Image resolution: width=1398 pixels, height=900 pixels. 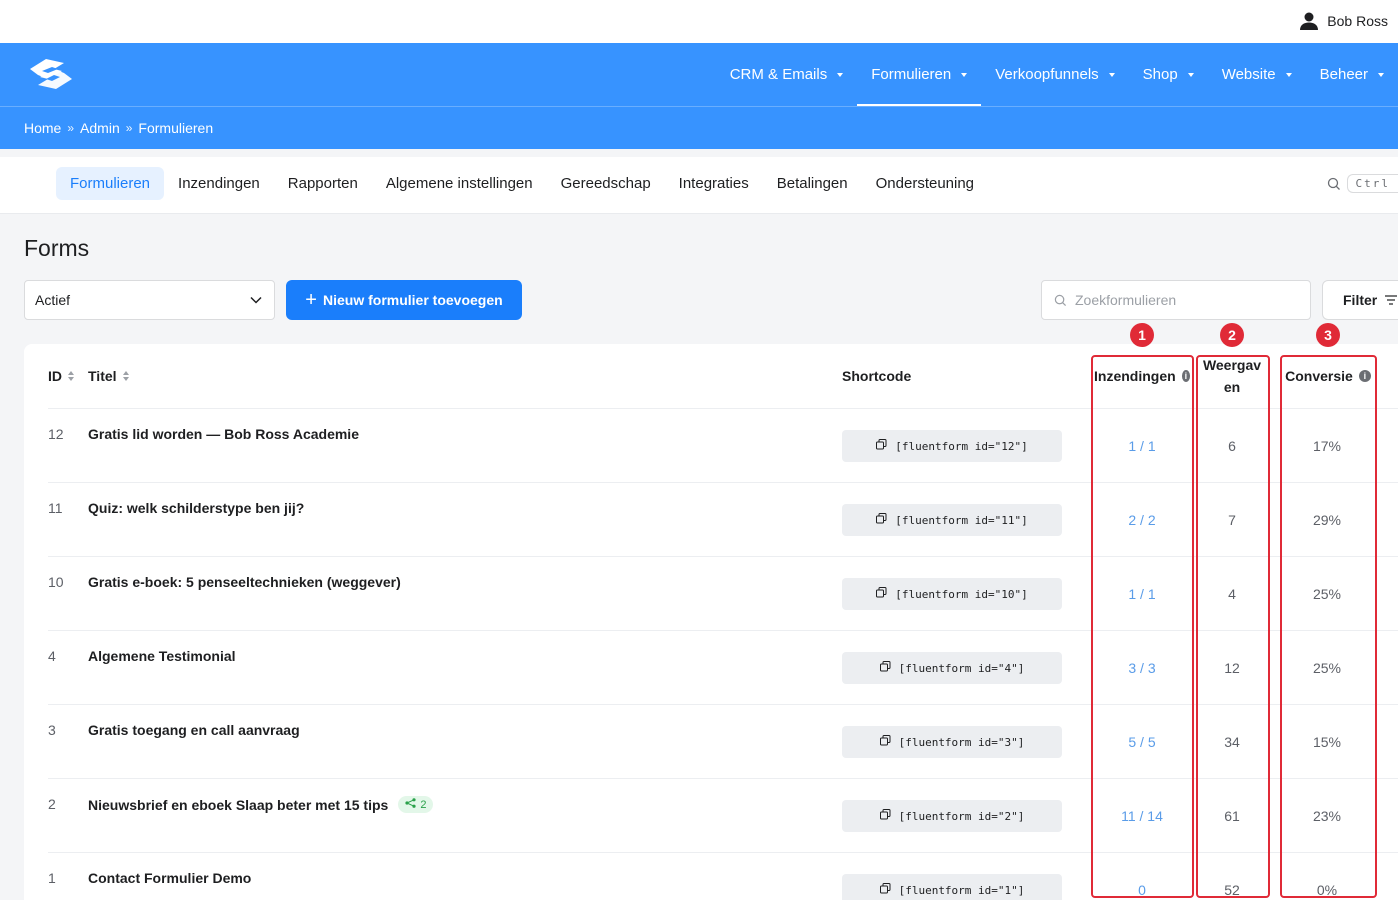 I want to click on nav-item-shop: Shop, so click(x=1168, y=74).